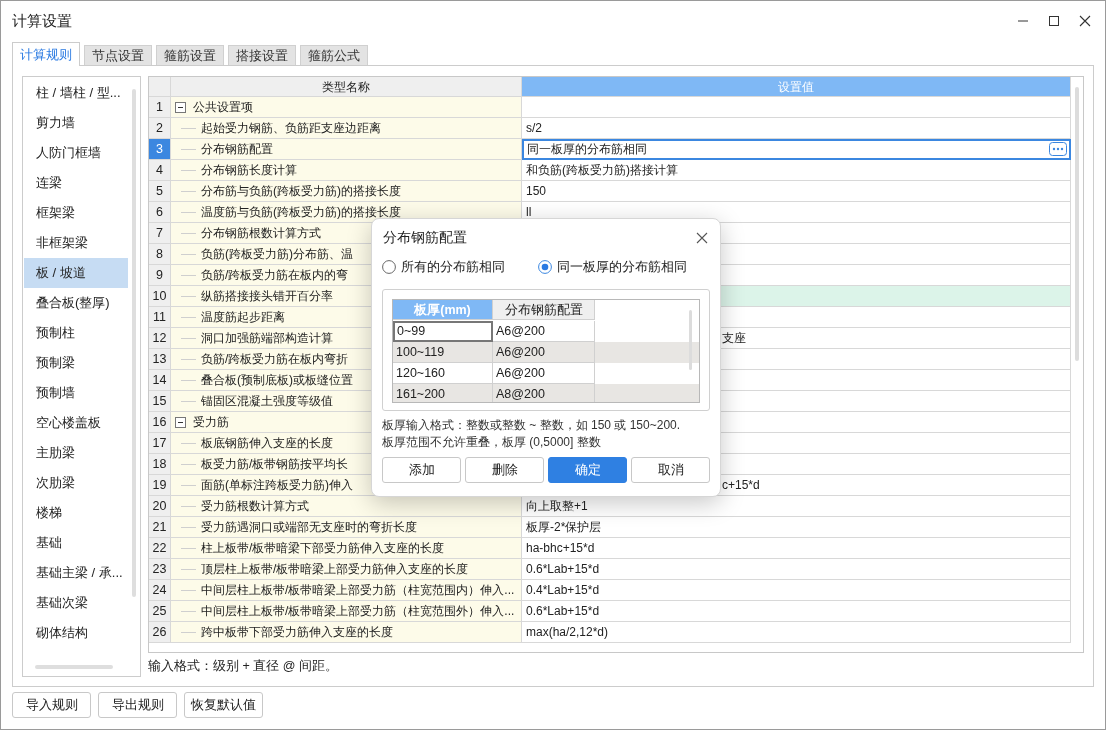 This screenshot has width=1106, height=730. What do you see at coordinates (544, 393) in the screenshot?
I see `table-cell: A8@200` at bounding box center [544, 393].